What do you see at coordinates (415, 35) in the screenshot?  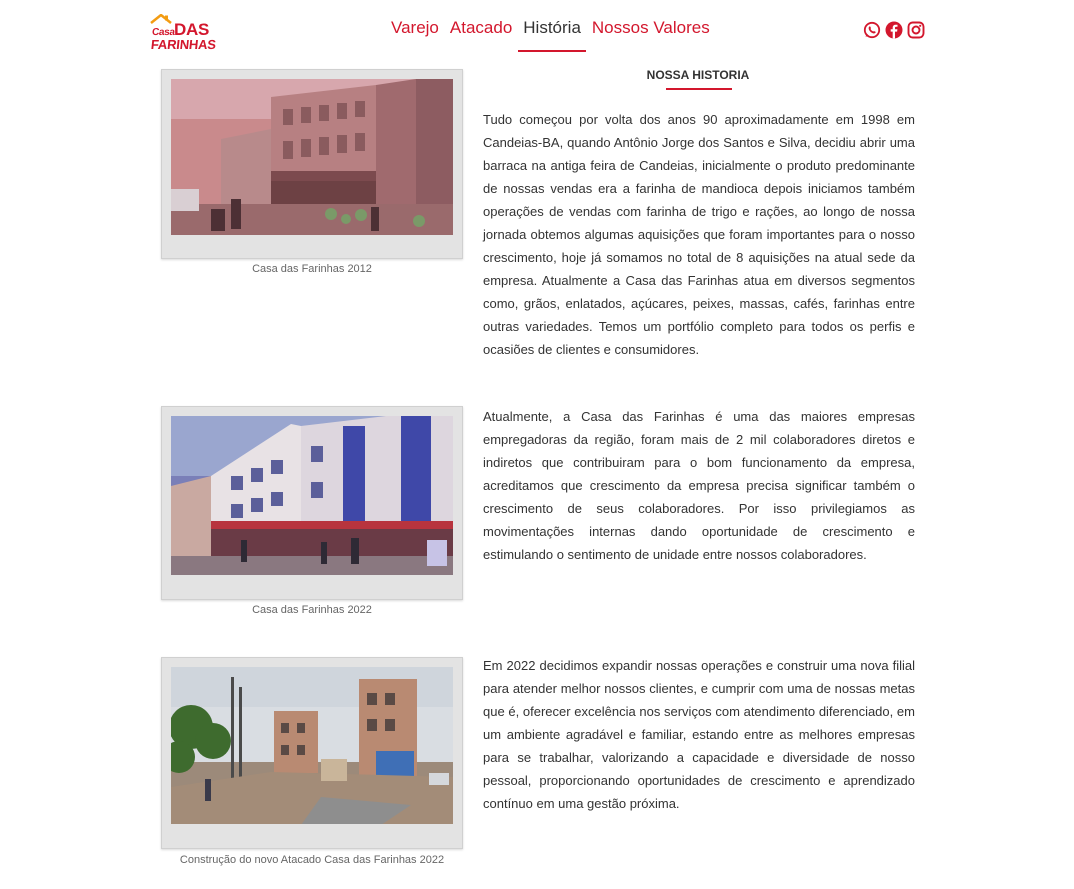 I see `nav-item-varejo: Varejo` at bounding box center [415, 35].